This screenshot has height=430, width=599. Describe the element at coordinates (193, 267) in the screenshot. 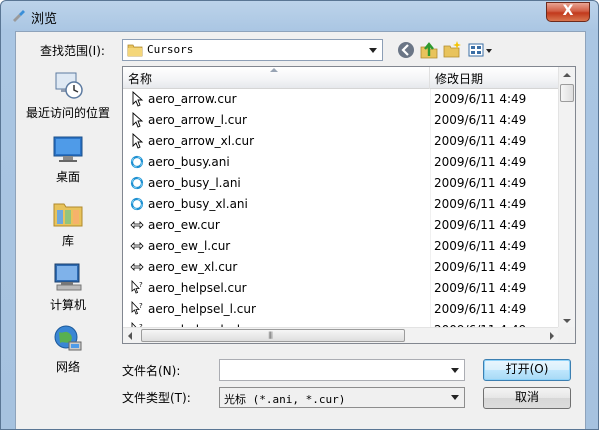

I see `file-name: aero_ew_xl.cur` at that location.